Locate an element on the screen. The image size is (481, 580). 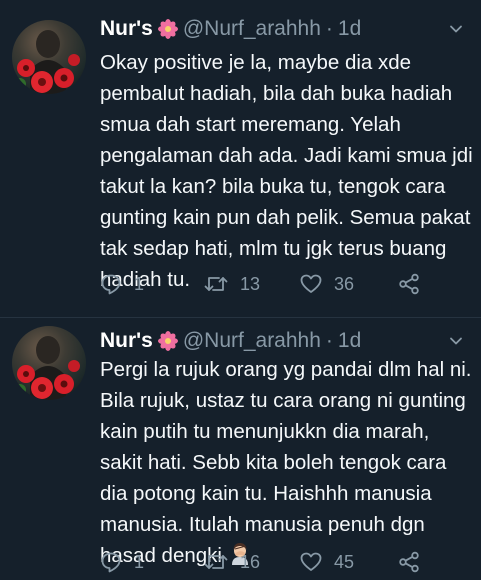
retweet-count: 13 is located at coordinates (250, 283).